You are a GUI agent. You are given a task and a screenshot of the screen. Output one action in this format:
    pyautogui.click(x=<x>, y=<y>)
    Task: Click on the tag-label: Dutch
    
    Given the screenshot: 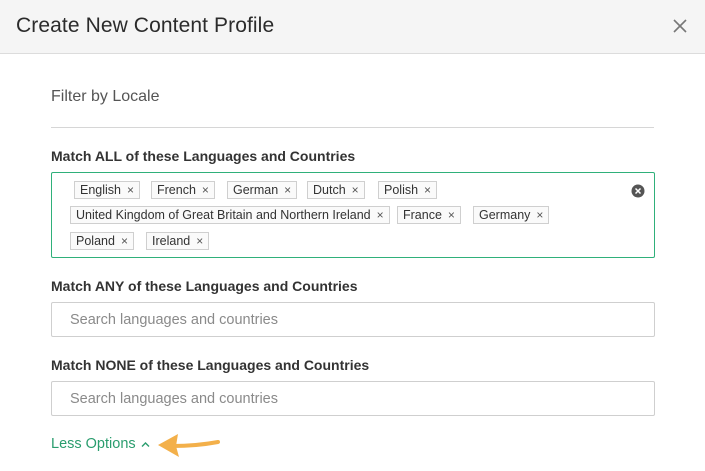 What is the action you would take?
    pyautogui.click(x=329, y=190)
    